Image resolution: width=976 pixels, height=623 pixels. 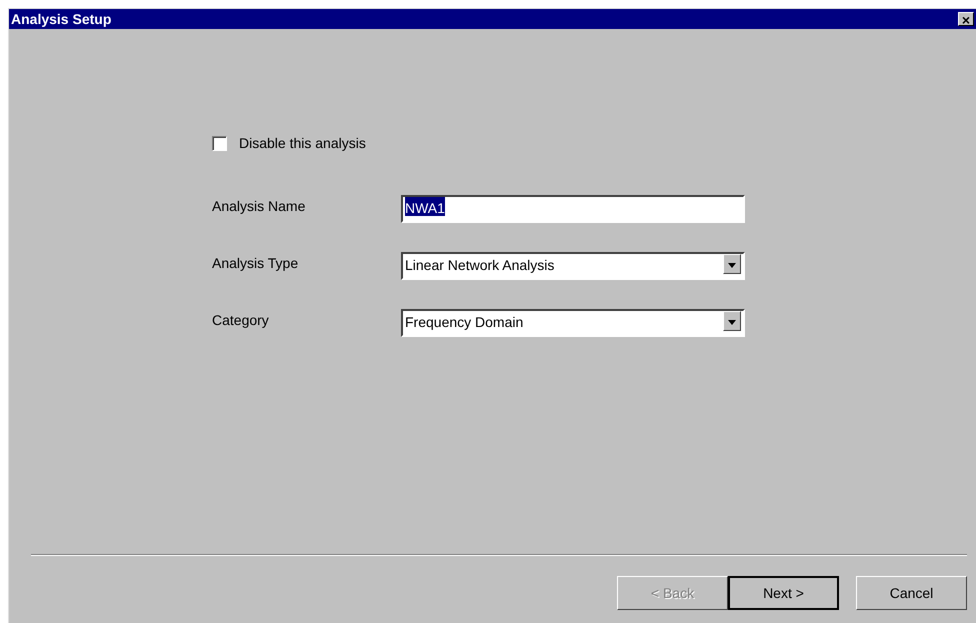 What do you see at coordinates (966, 19) in the screenshot?
I see `close-button: ×` at bounding box center [966, 19].